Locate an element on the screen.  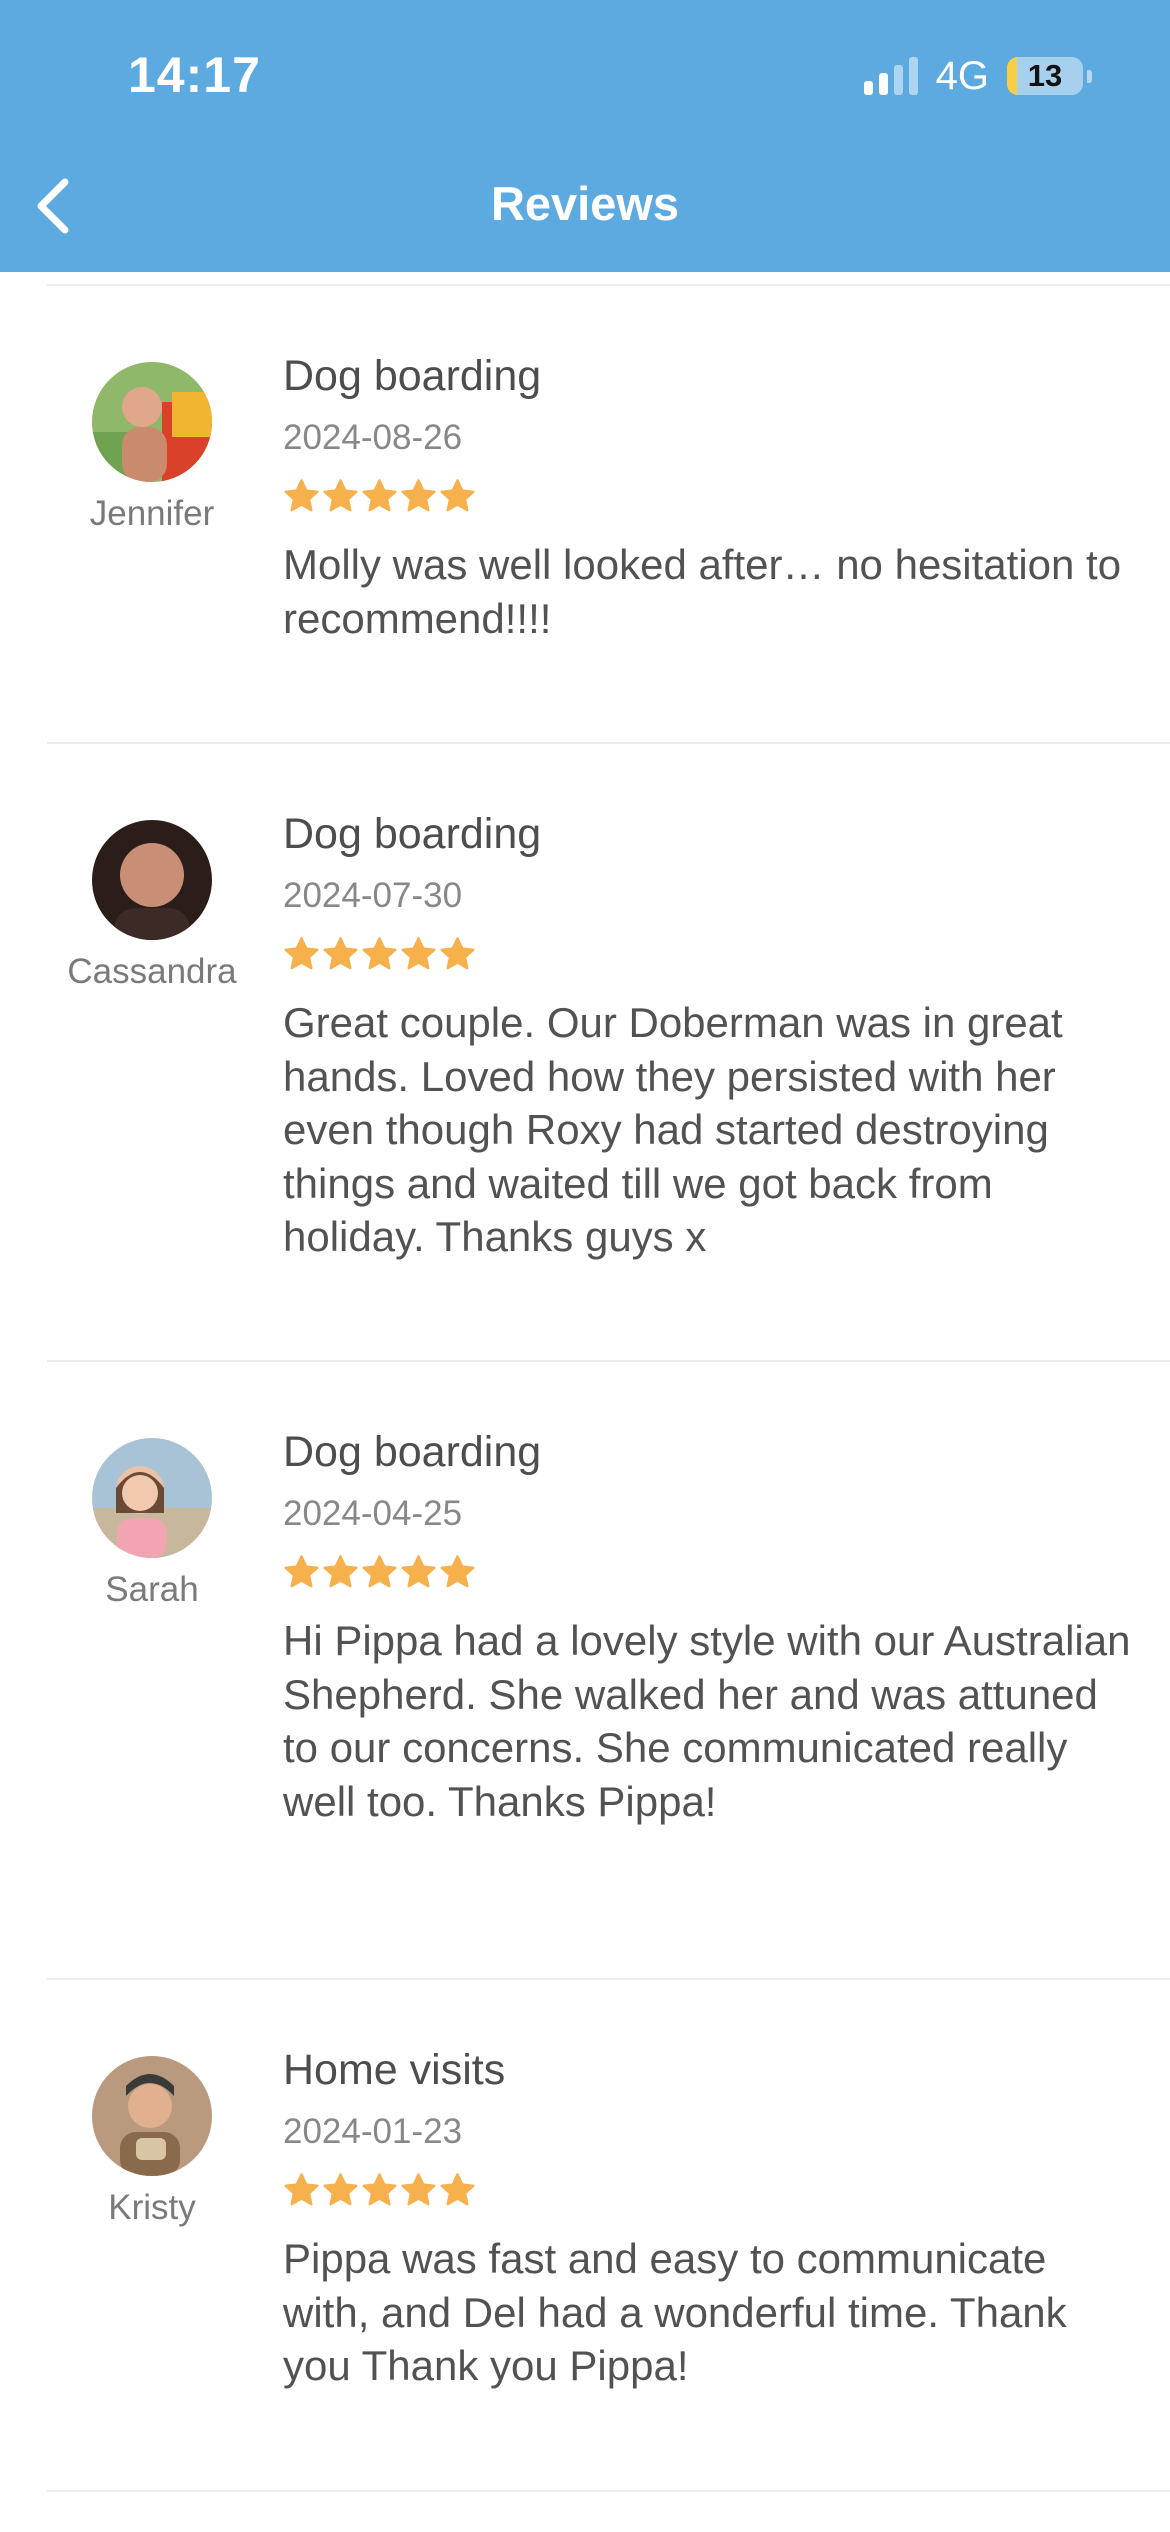
battery-icon: 13 is located at coordinates (1045, 76).